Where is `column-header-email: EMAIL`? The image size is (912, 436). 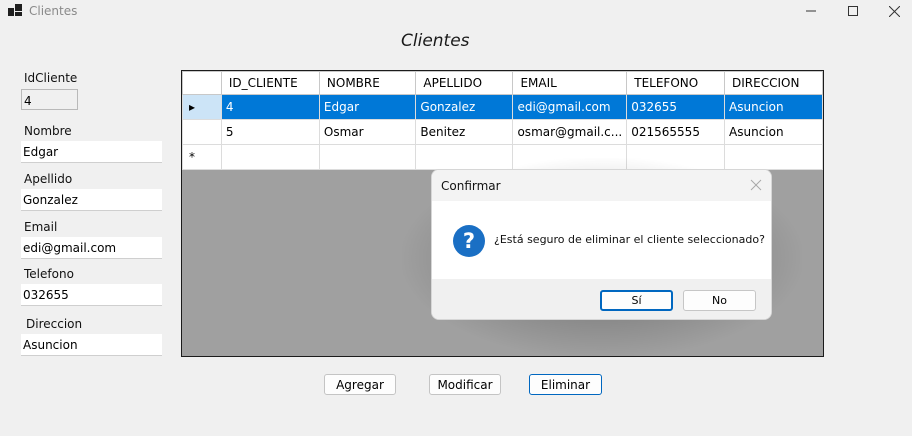 column-header-email: EMAIL is located at coordinates (570, 83).